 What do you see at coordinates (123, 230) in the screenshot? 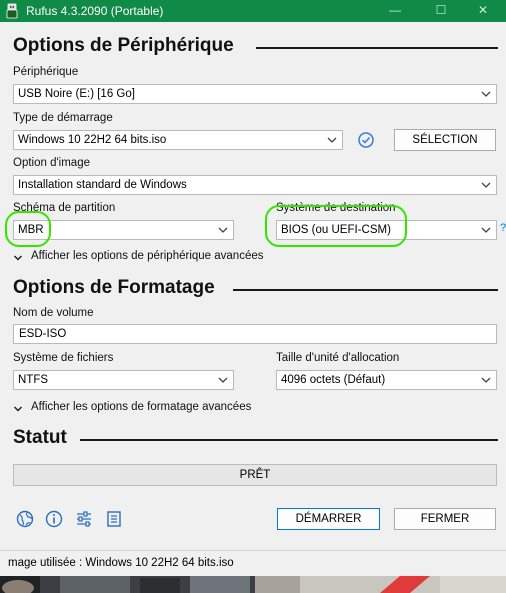
I see `partition-scheme-select: MBR` at bounding box center [123, 230].